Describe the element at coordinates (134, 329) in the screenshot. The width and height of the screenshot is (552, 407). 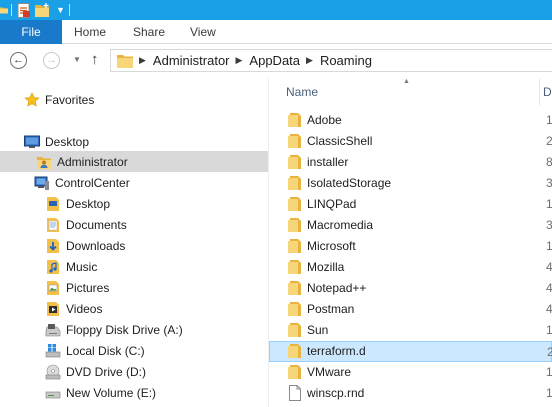
I see `nav-item-floppy-drive: Floppy Disk Drive (A:)` at that location.